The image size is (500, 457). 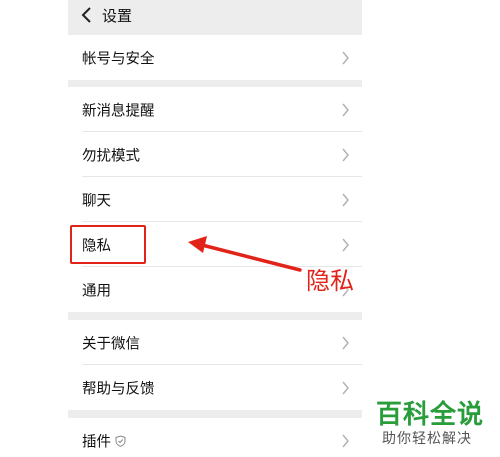 What do you see at coordinates (111, 344) in the screenshot?
I see `settings-item-label: 关于微信` at bounding box center [111, 344].